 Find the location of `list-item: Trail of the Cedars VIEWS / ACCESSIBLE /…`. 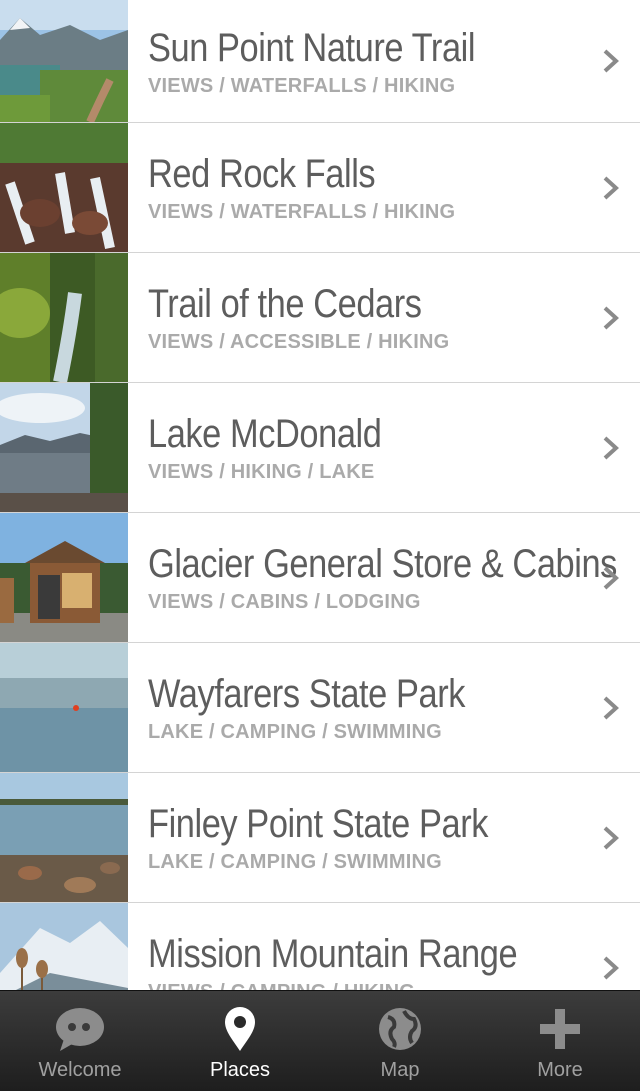

list-item: Trail of the Cedars VIEWS / ACCESSIBLE /… is located at coordinates (320, 318).